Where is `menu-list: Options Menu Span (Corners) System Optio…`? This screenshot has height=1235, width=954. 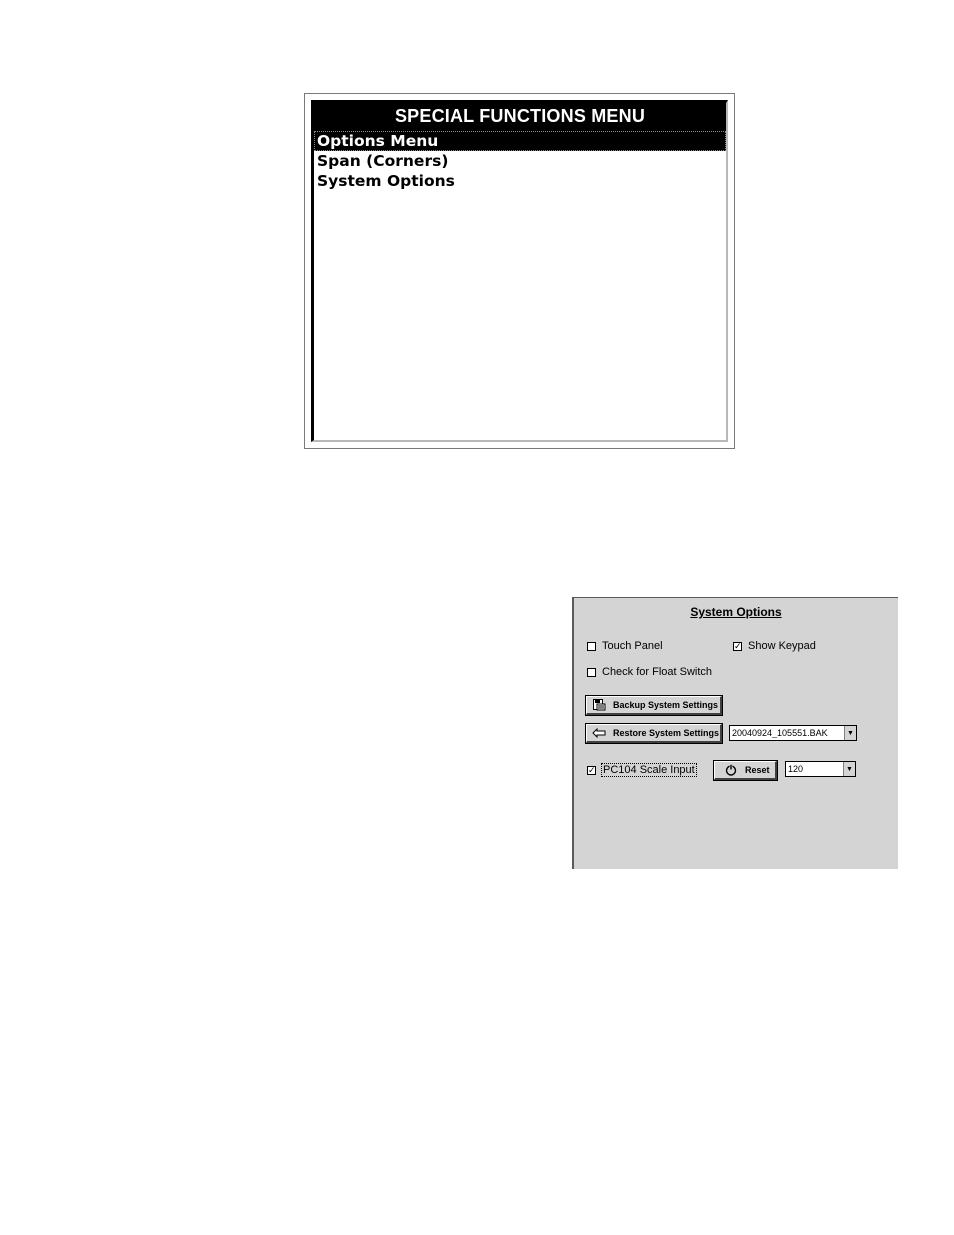
menu-list: Options Menu Span (Corners) System Optio… is located at coordinates (520, 160).